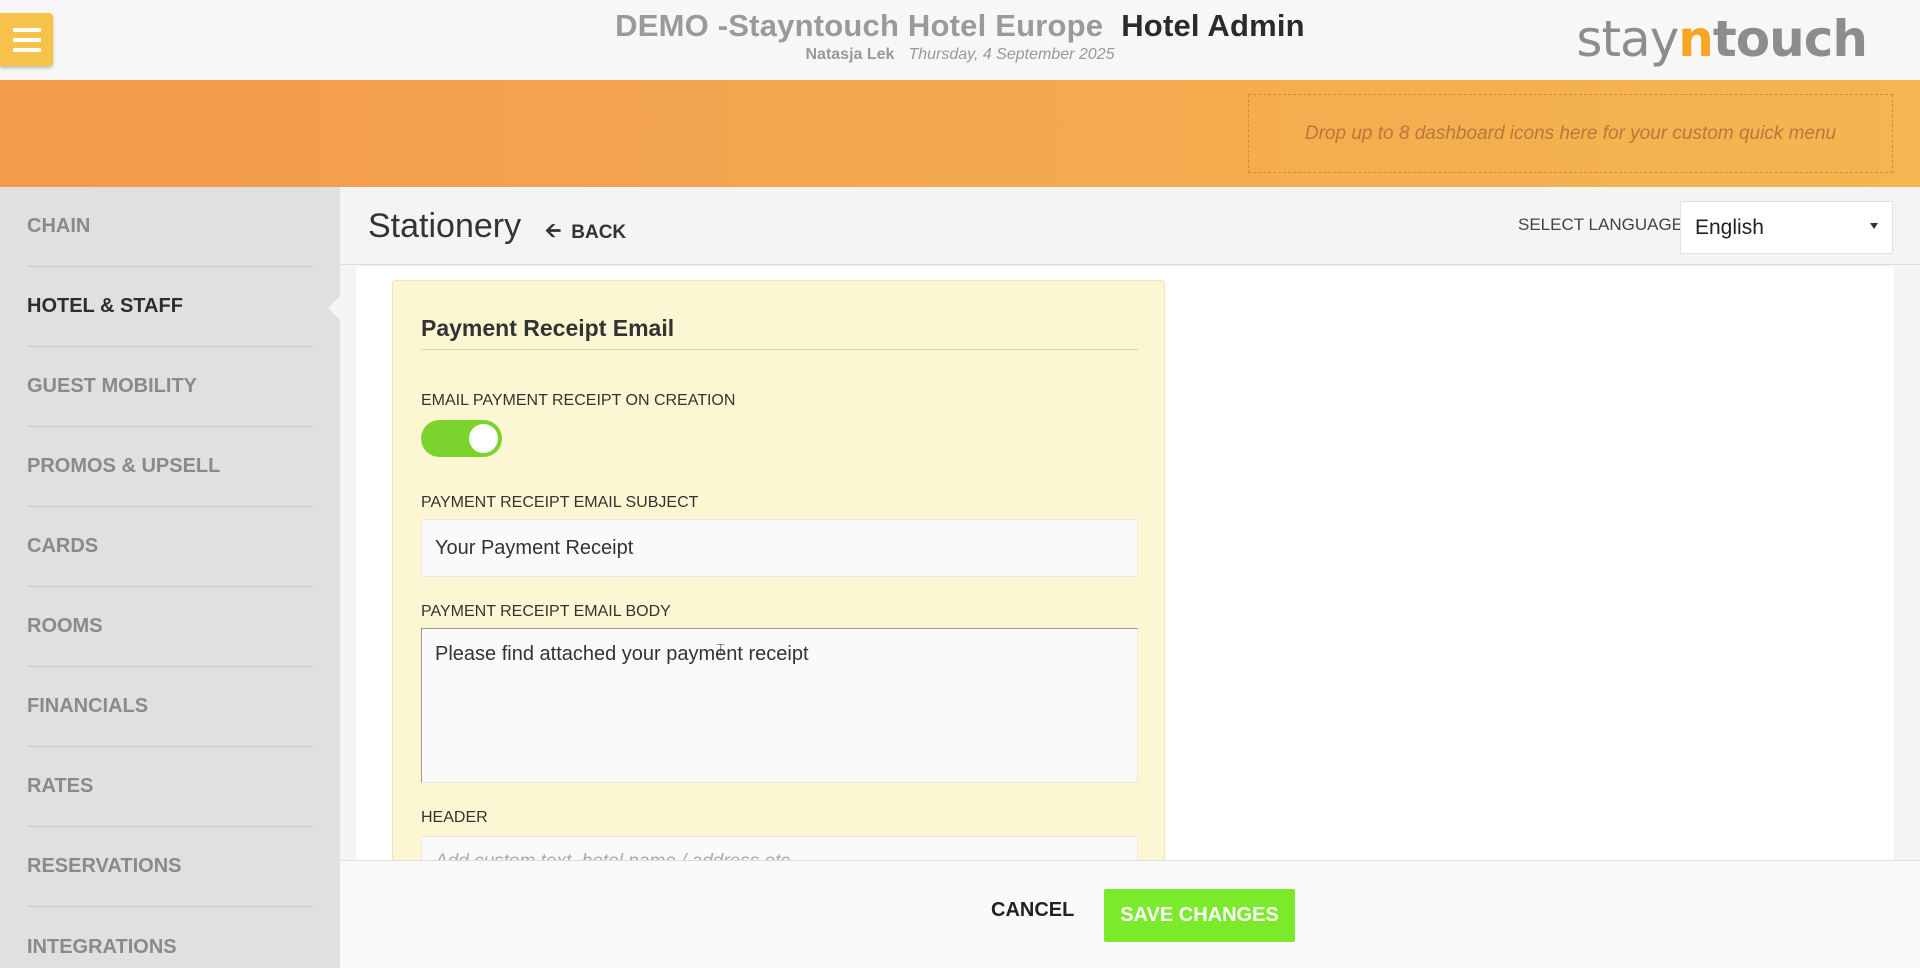 This screenshot has width=1920, height=968. Describe the element at coordinates (454, 817) in the screenshot. I see `header-label: HEADER` at that location.